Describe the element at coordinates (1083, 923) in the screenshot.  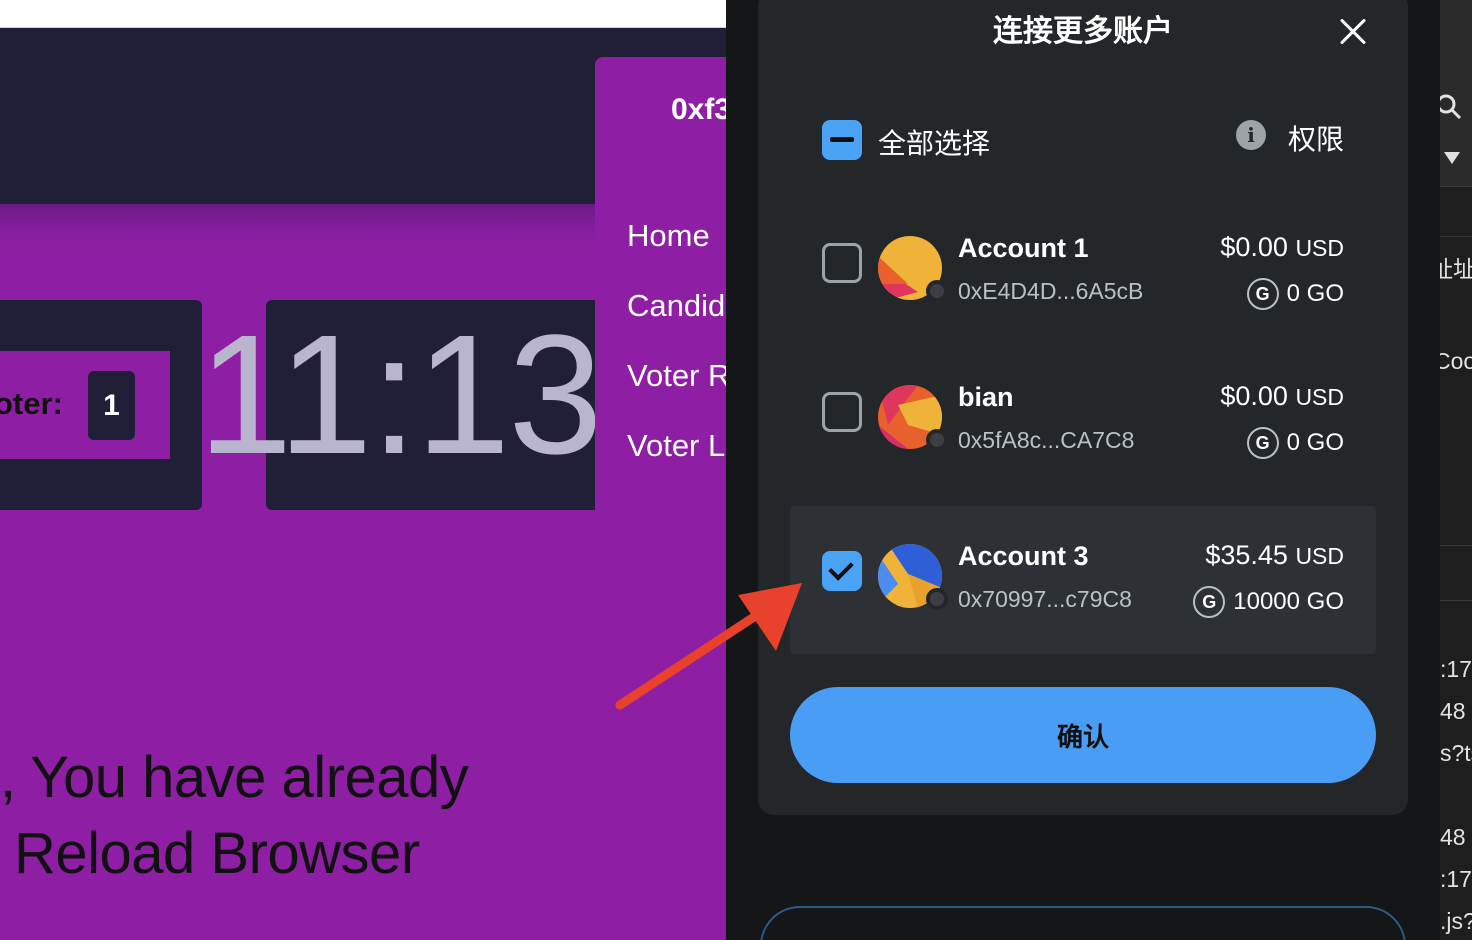
I see `bottom-card` at that location.